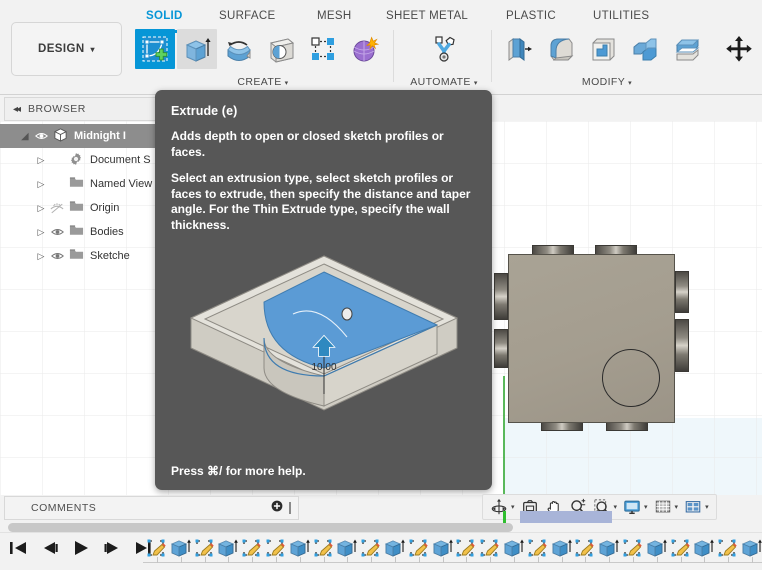  I want to click on generative-design-button, so click(444, 49).